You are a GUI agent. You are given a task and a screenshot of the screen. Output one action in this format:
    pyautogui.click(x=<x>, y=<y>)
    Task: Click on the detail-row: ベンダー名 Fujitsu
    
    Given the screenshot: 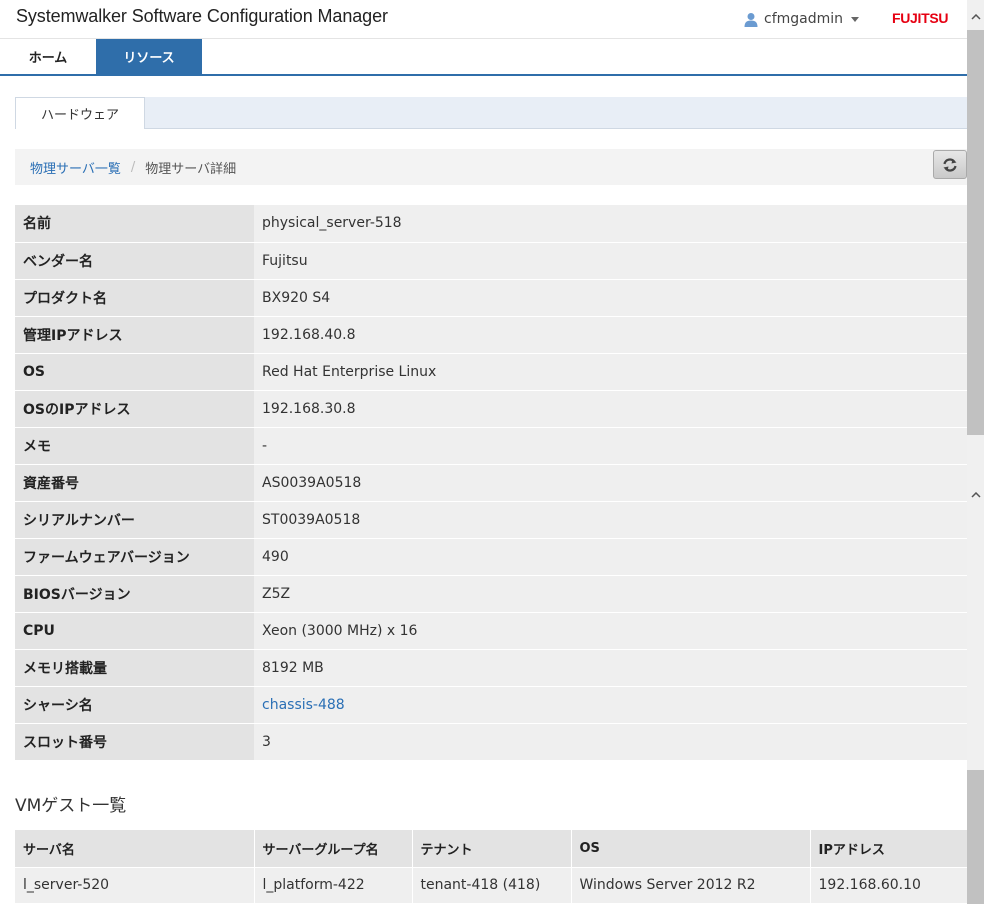 What is the action you would take?
    pyautogui.click(x=491, y=261)
    